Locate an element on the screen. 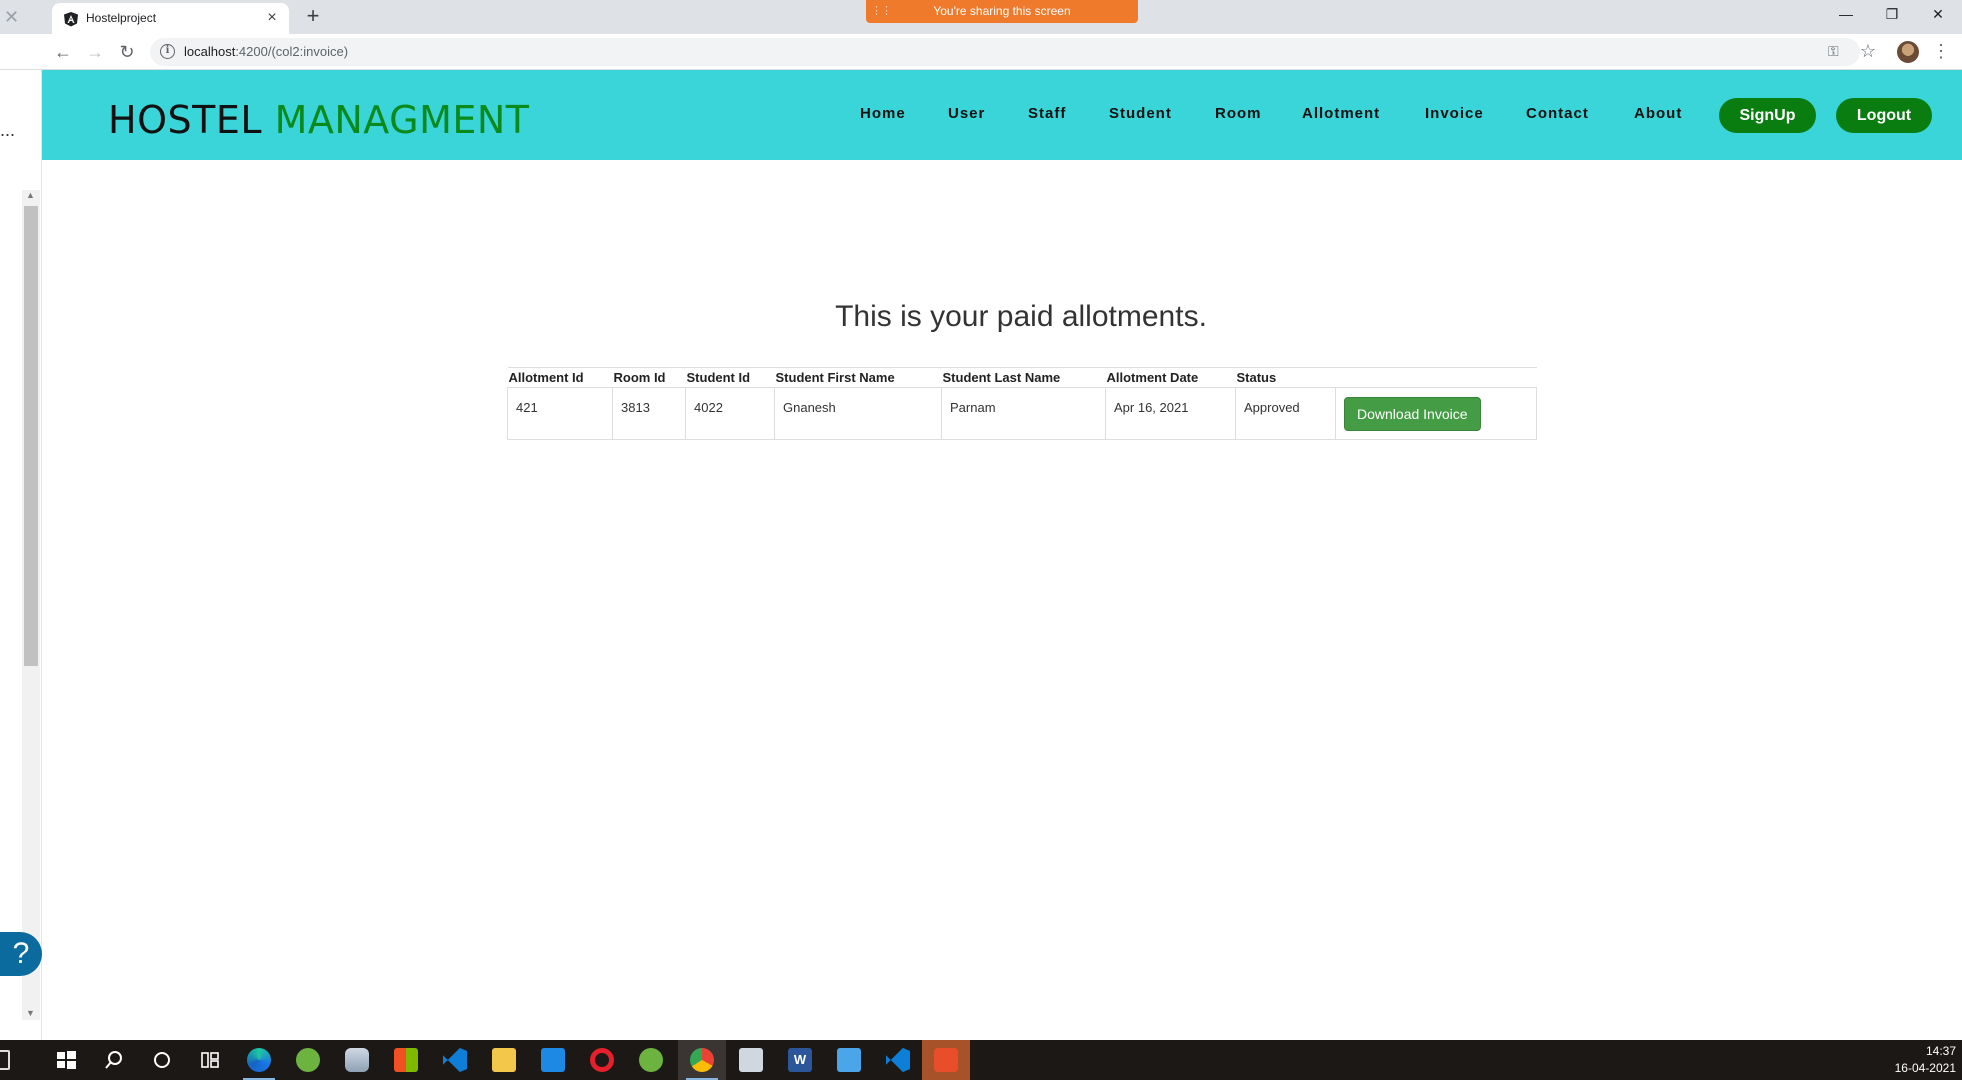  chrome-icon is located at coordinates (702, 1060).